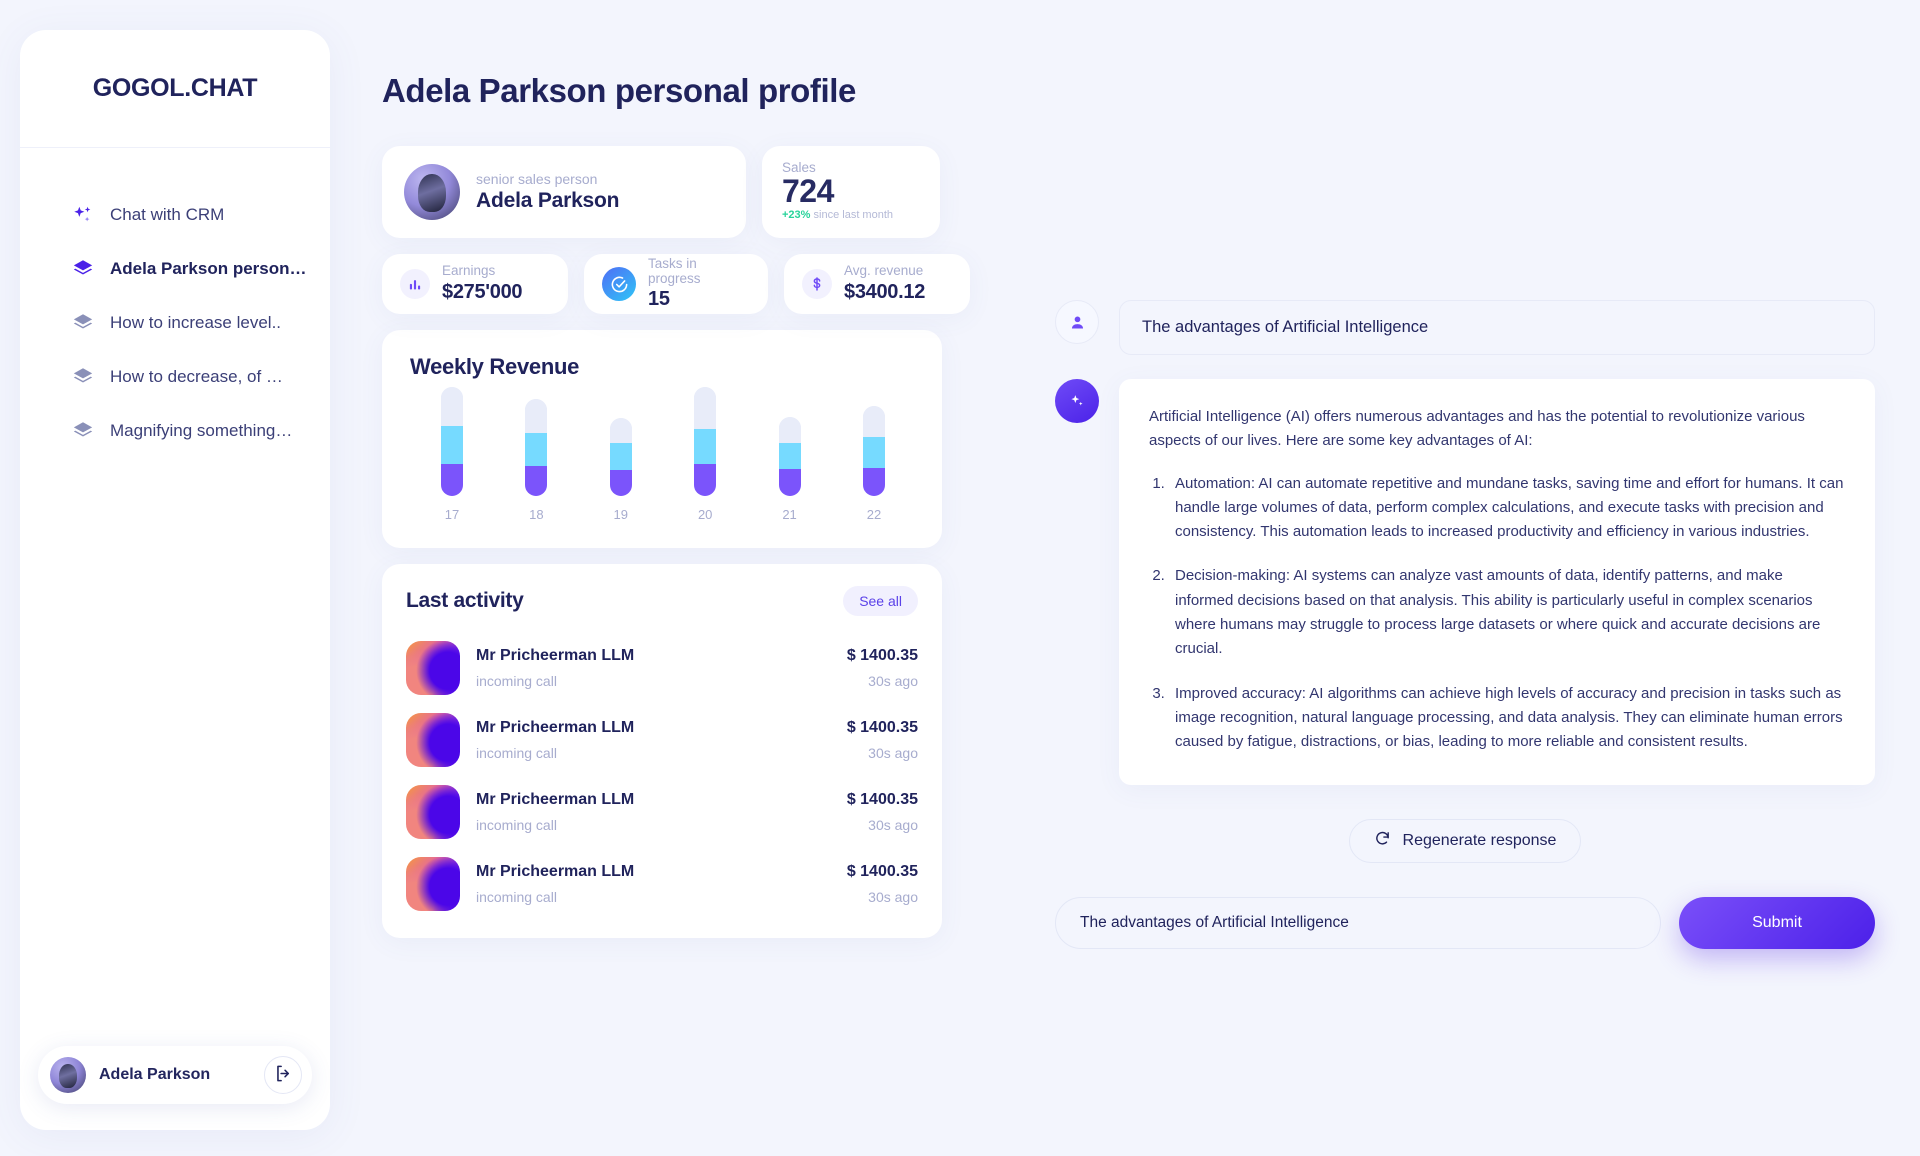  I want to click on chart-bar-group: 21, so click(790, 469).